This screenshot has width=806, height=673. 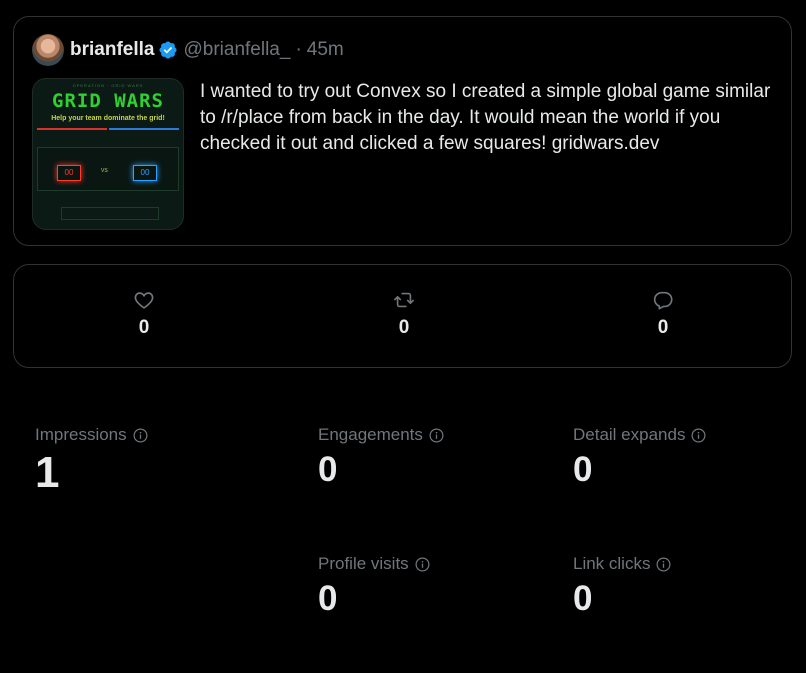 I want to click on metric-link-clicks: Link clicks 0, so click(x=622, y=586).